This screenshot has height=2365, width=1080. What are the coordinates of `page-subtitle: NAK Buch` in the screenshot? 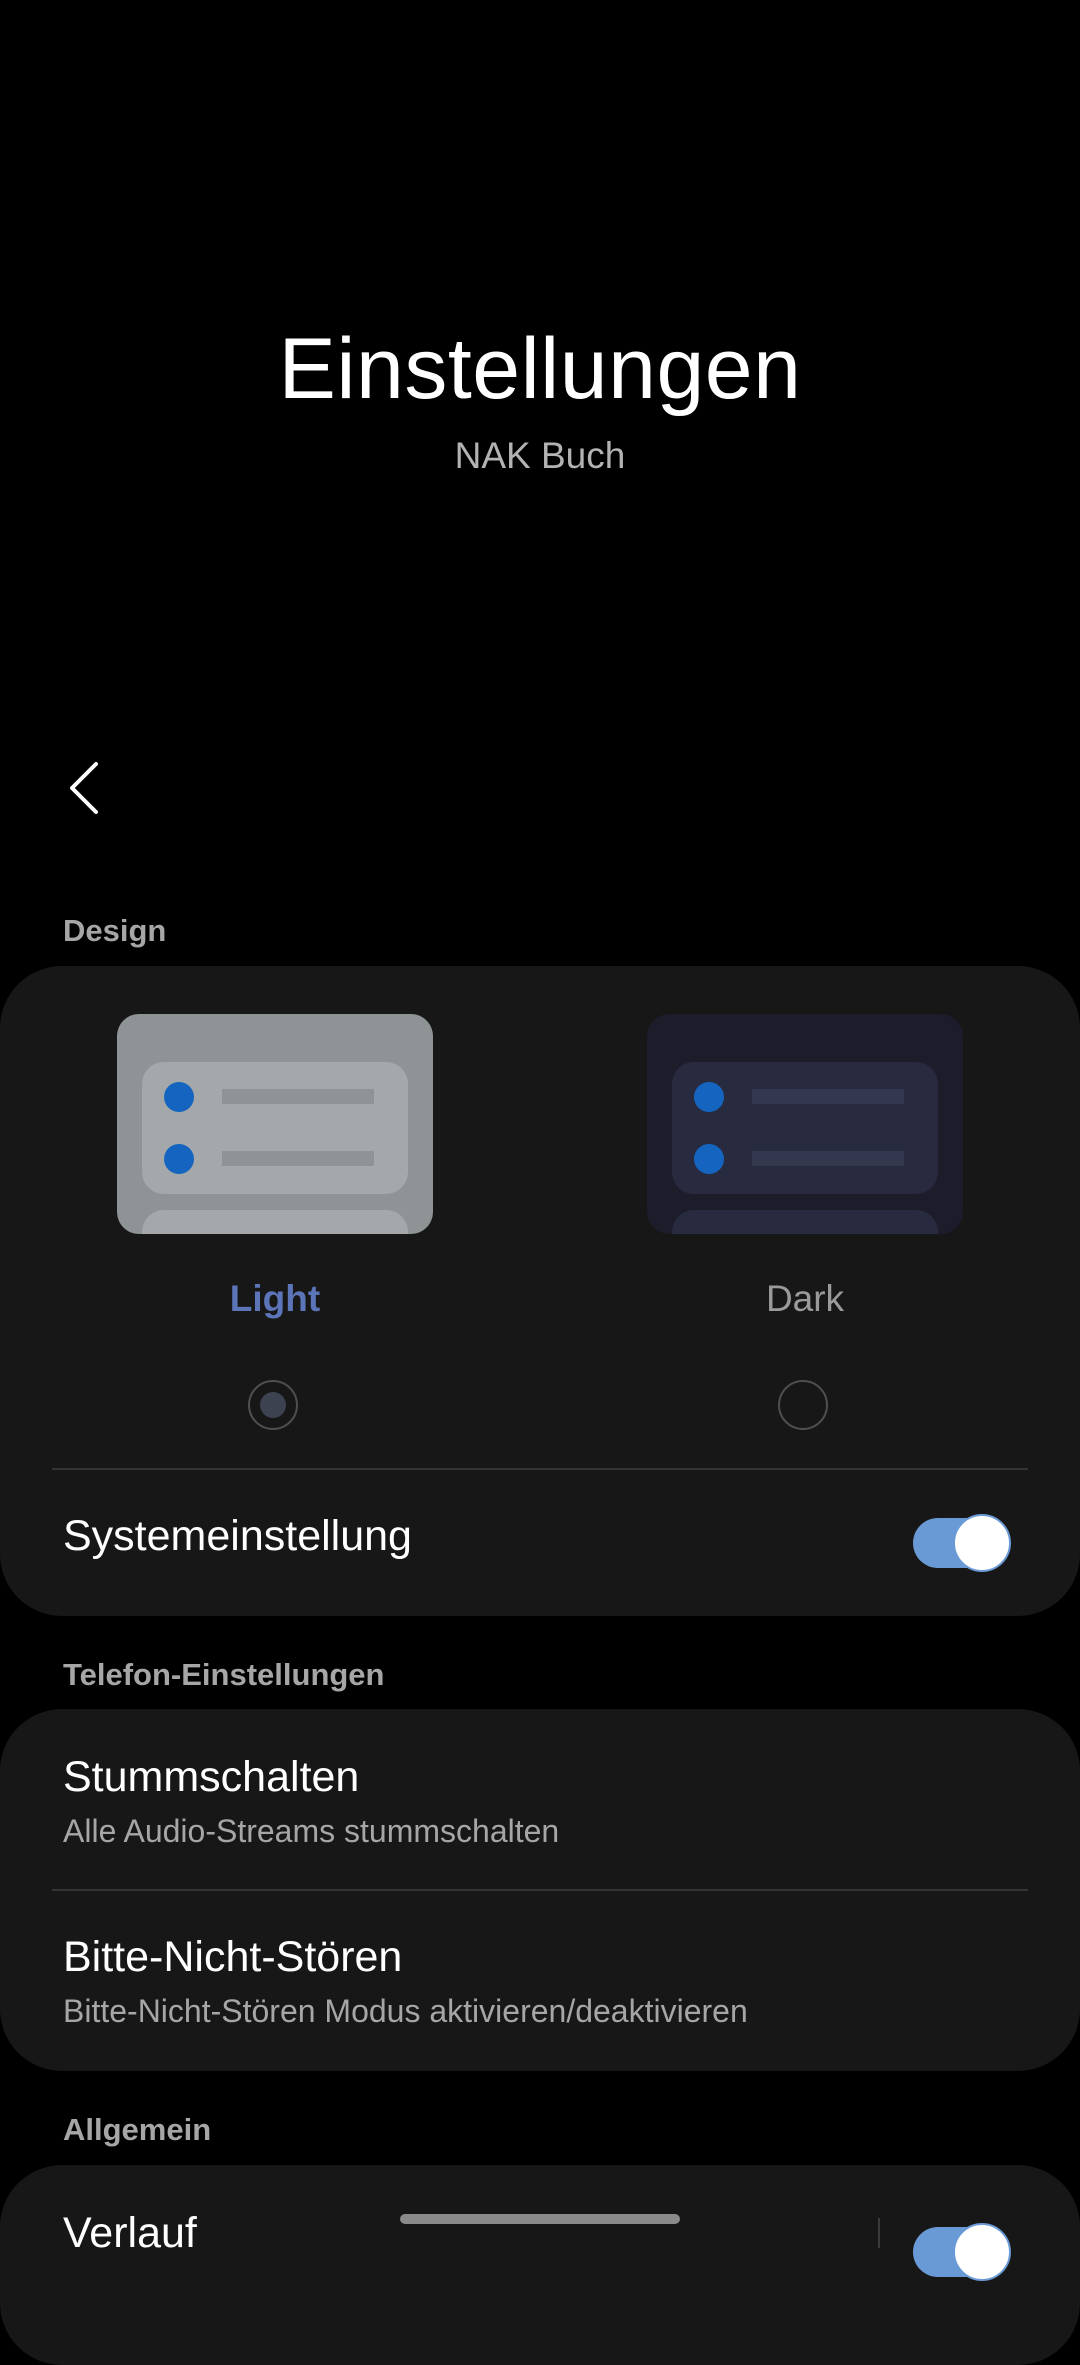 It's located at (540, 455).